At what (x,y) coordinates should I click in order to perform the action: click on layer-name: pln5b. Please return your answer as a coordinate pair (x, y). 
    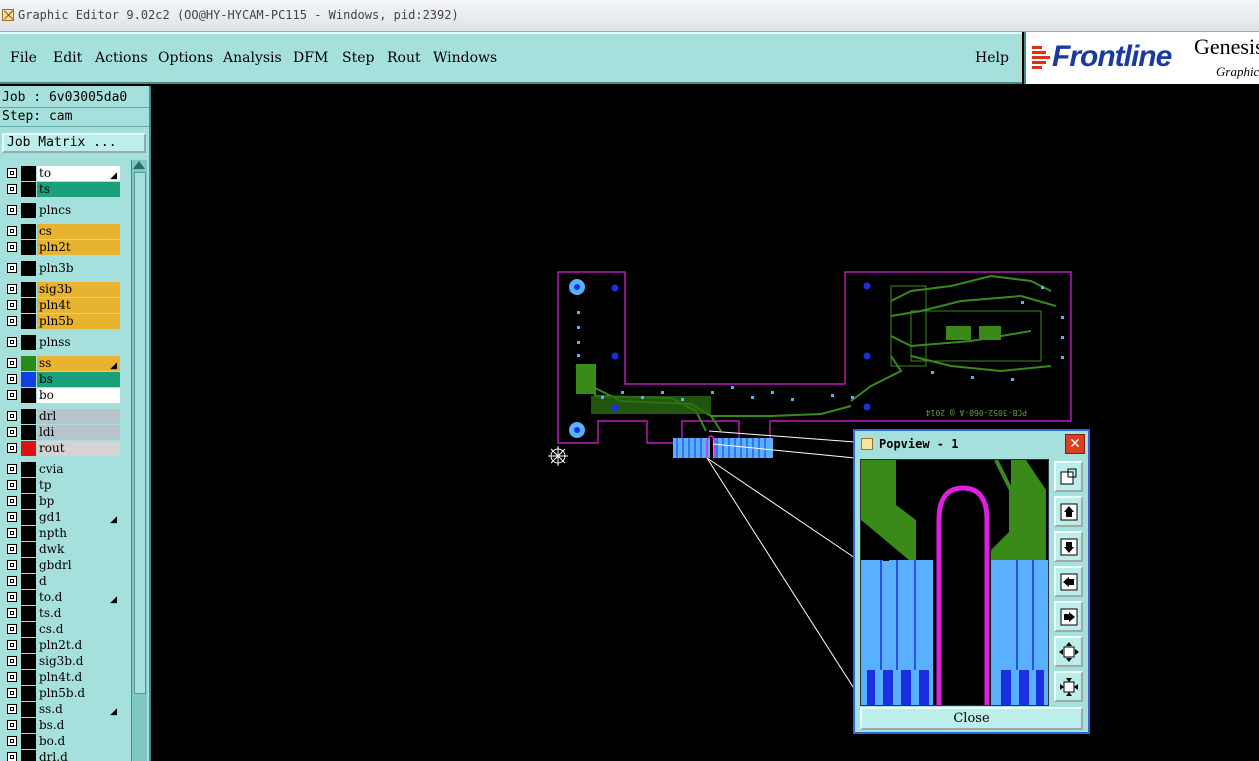
    Looking at the image, I should click on (78, 321).